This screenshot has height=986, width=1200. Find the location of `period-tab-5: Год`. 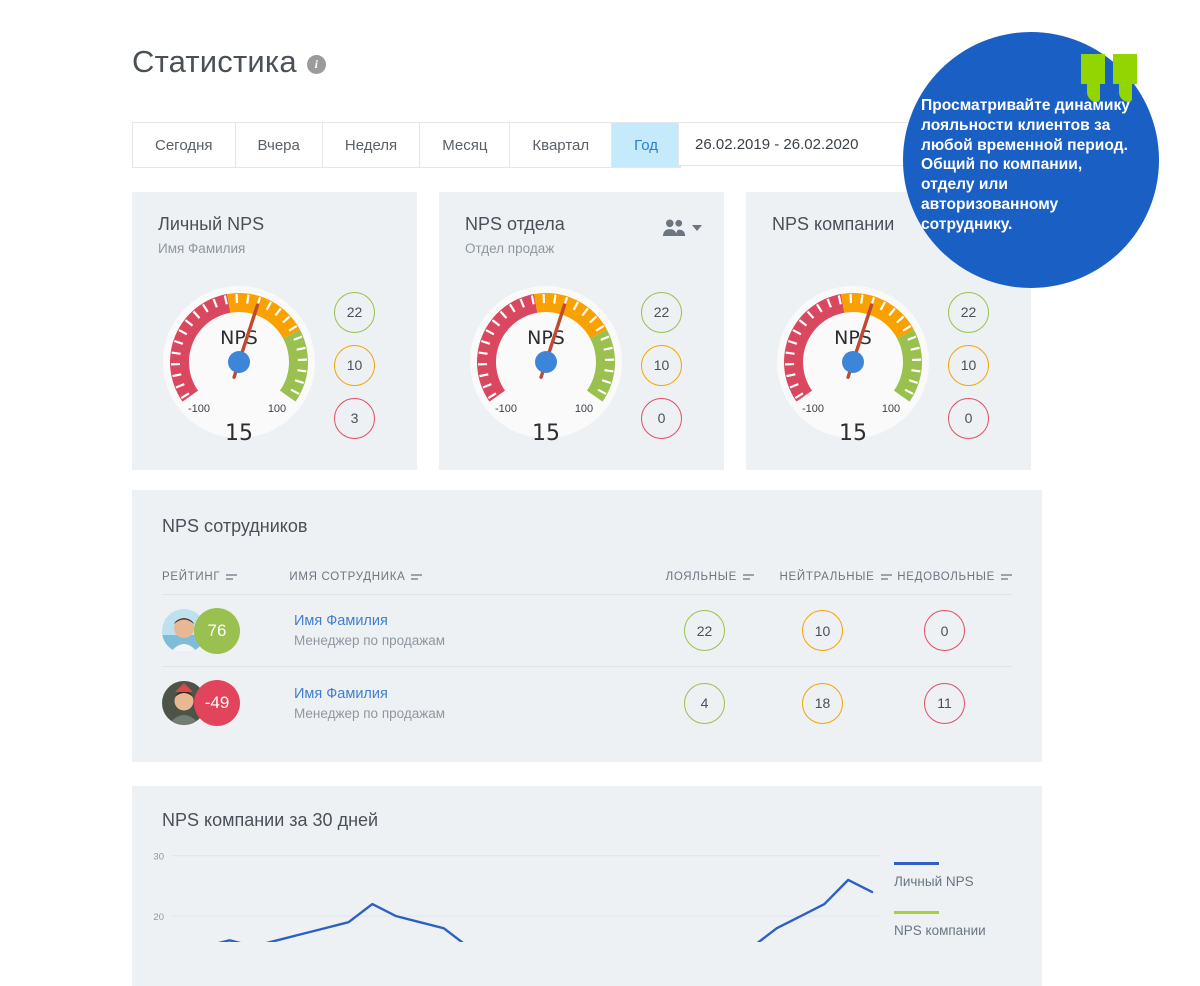

period-tab-5: Год is located at coordinates (646, 145).